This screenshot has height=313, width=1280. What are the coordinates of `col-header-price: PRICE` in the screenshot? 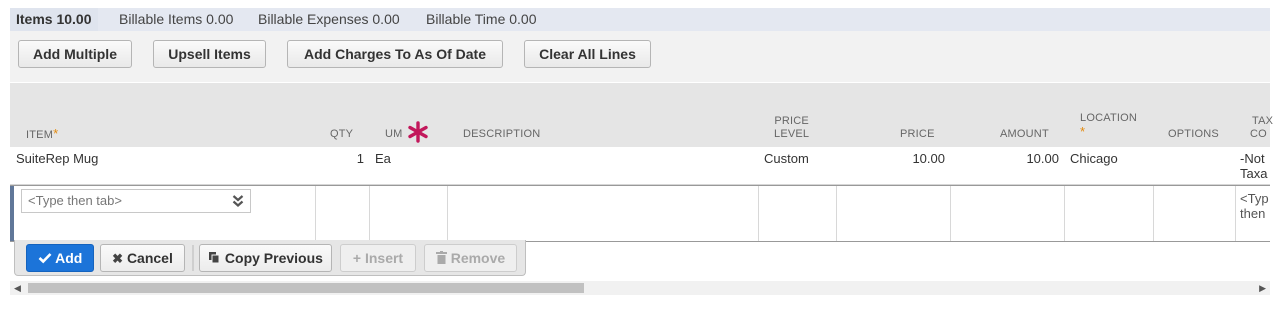 It's located at (917, 134).